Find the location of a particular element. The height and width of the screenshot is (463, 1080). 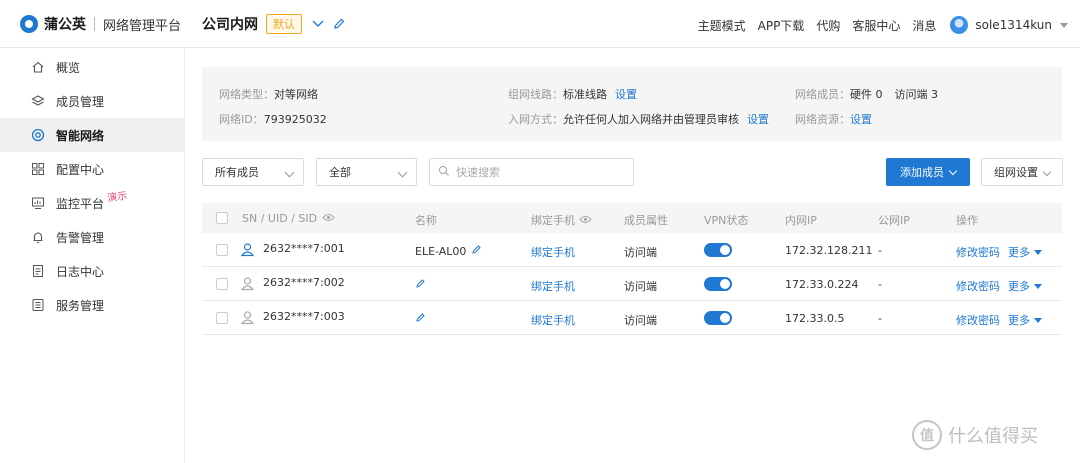

home-icon is located at coordinates (38, 67).